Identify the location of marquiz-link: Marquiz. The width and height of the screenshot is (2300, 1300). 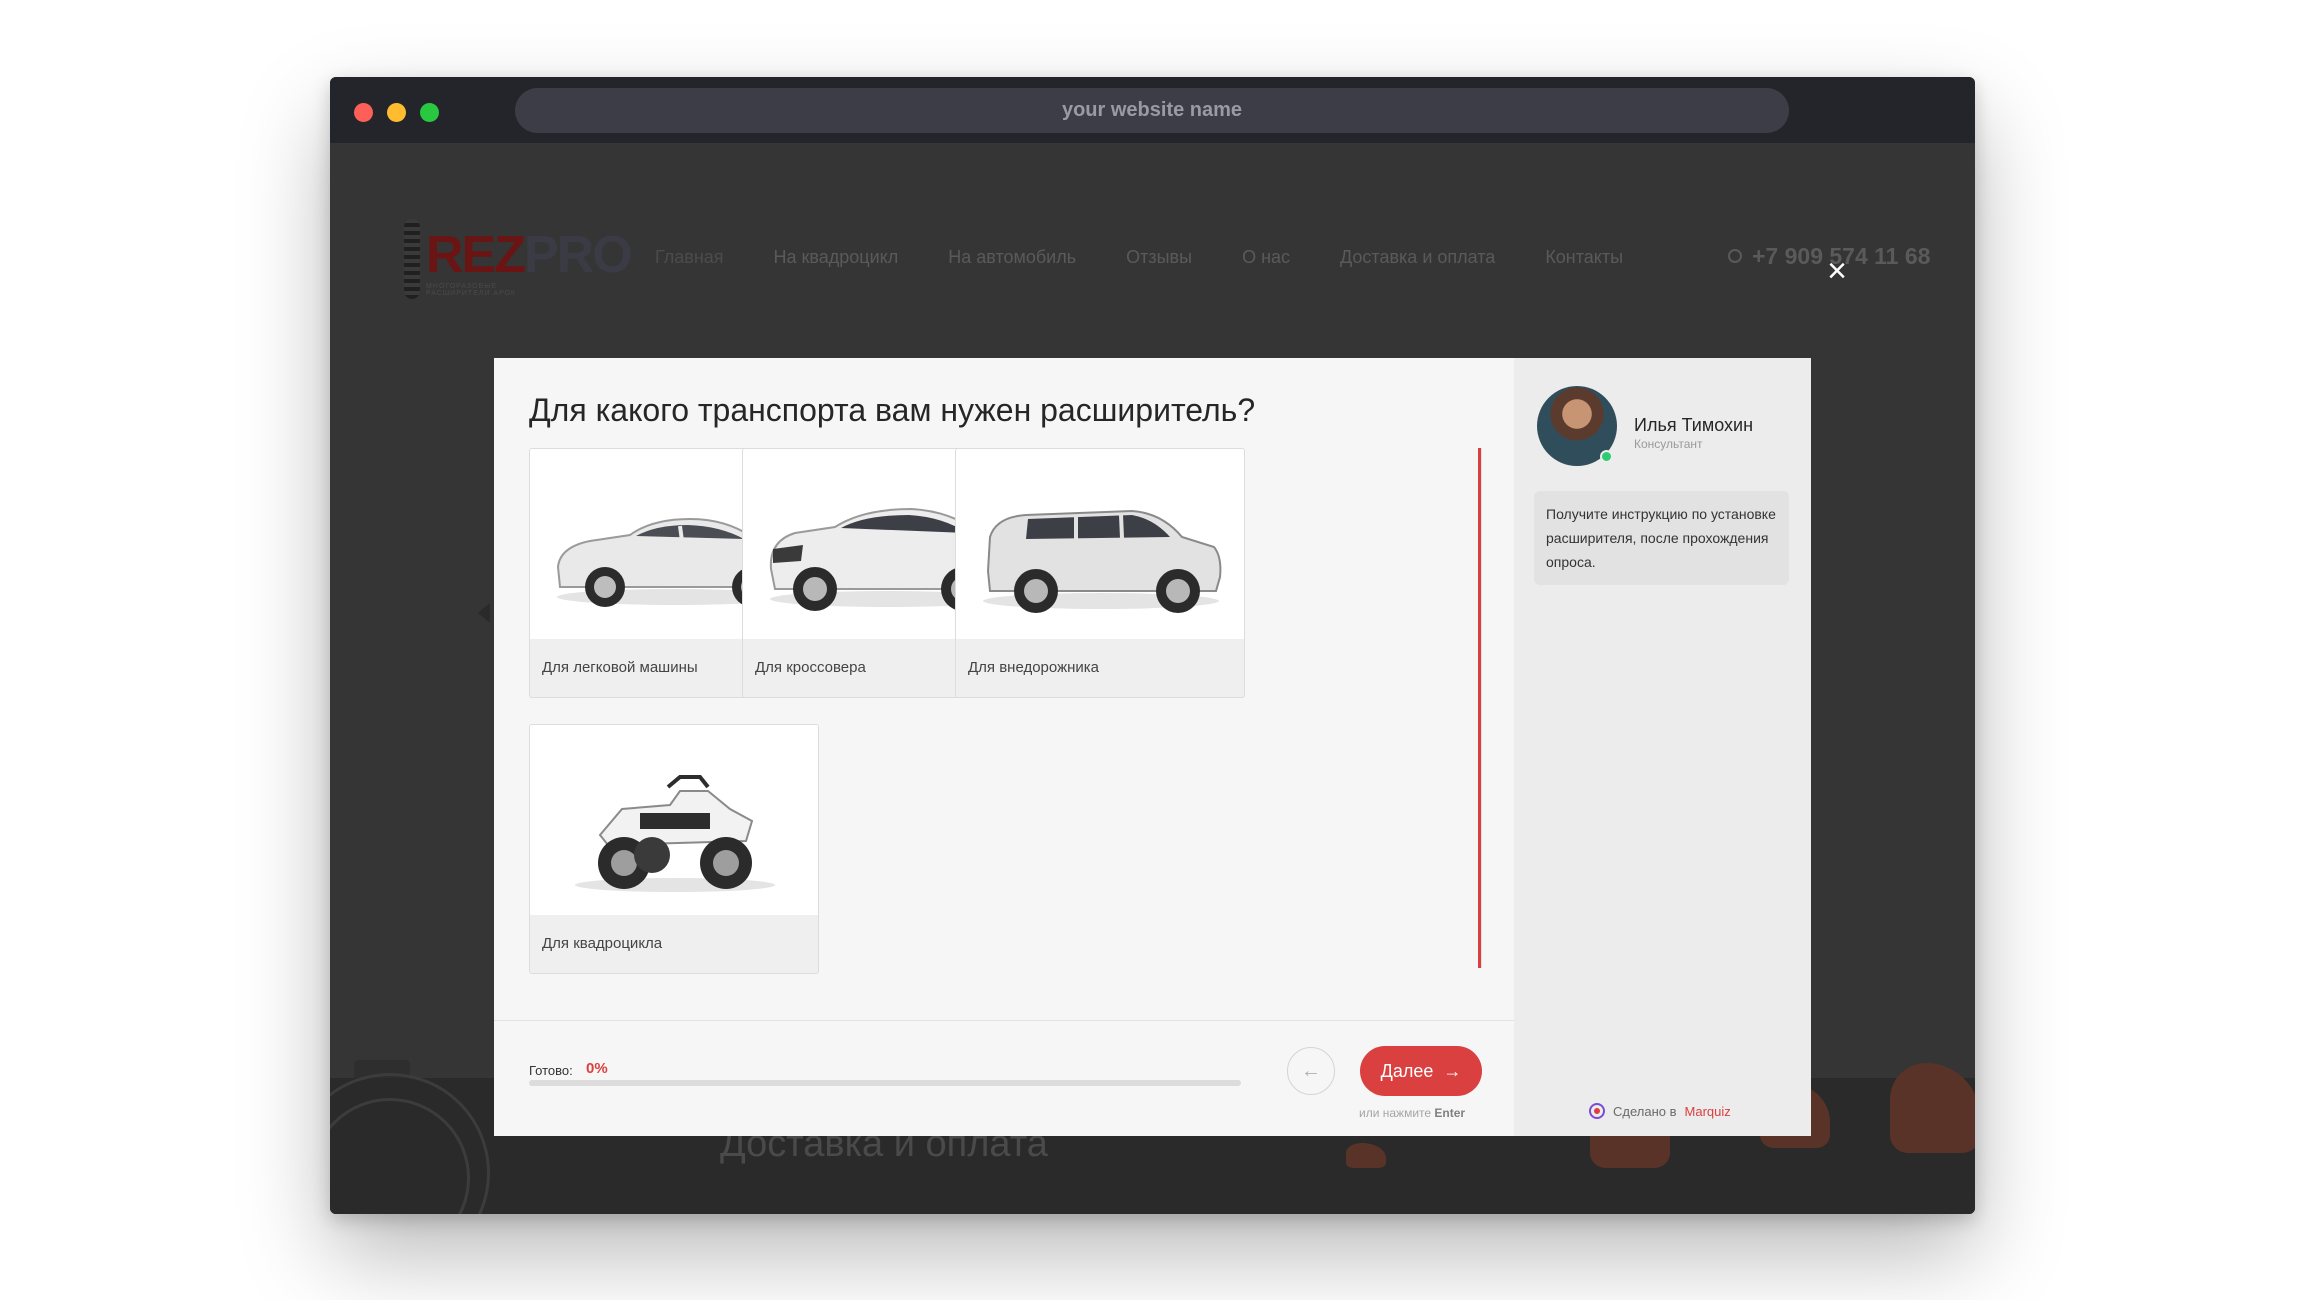
(1708, 1111).